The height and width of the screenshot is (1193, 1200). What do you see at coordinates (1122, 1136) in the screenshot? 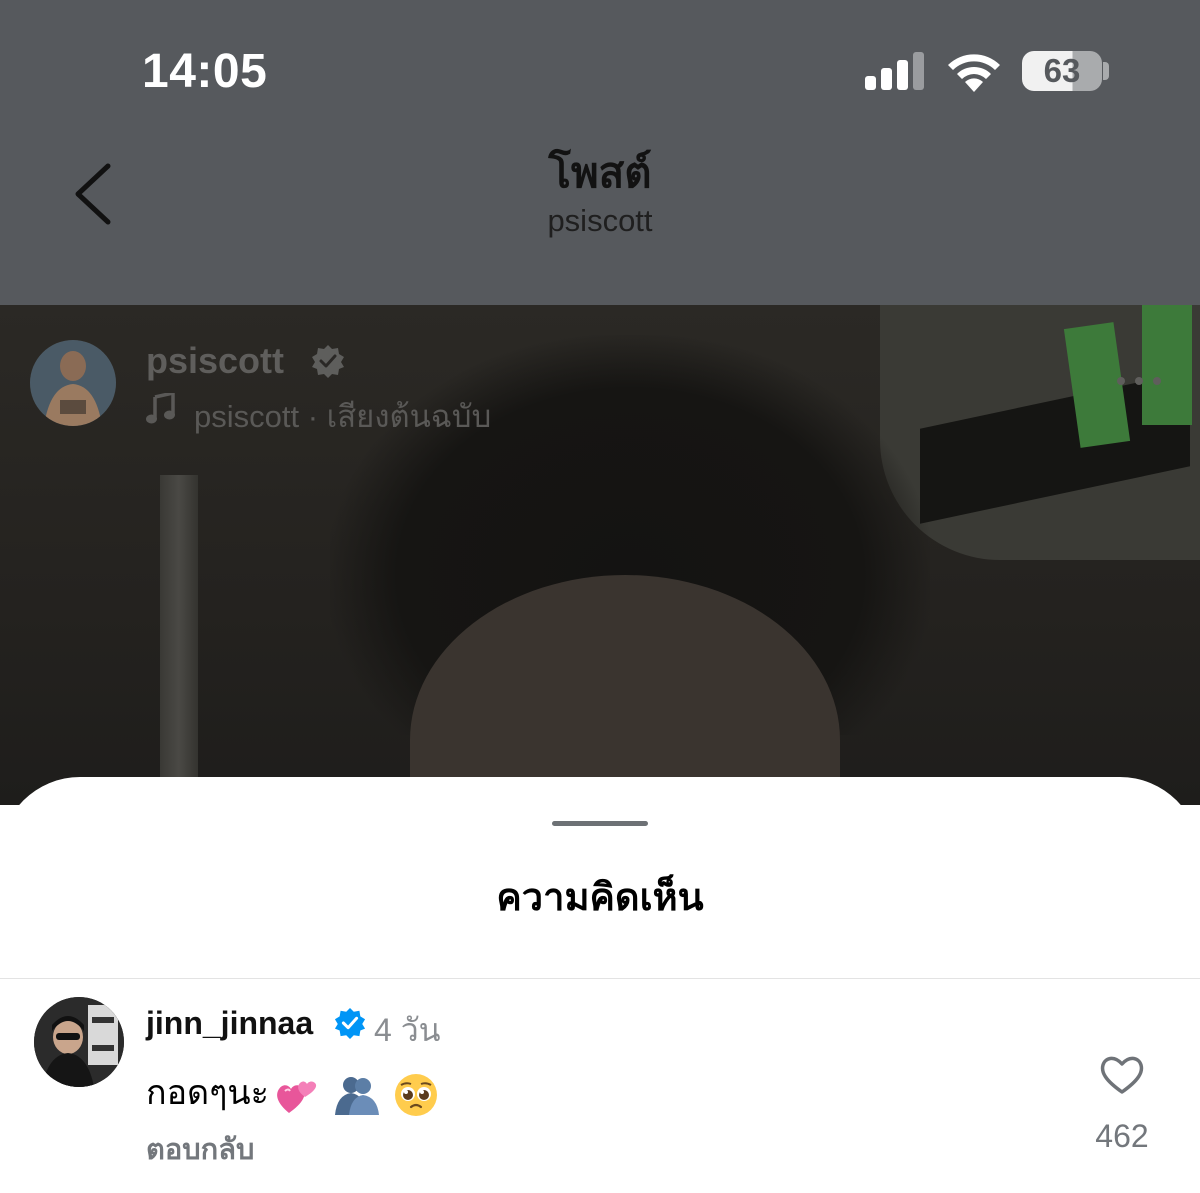
I see `like-count: 462` at bounding box center [1122, 1136].